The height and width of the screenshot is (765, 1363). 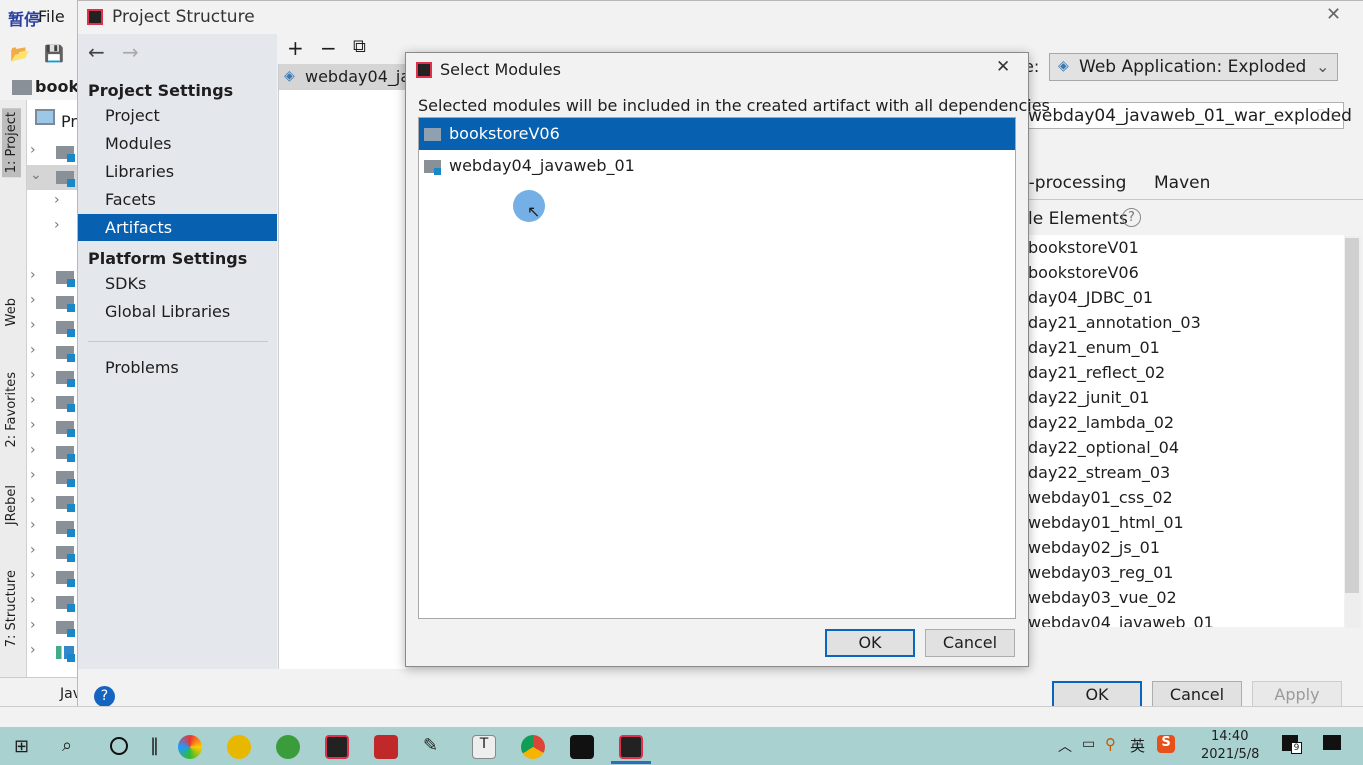 What do you see at coordinates (1121, 620) in the screenshot?
I see `available-element-item: webday04_javaweb_01` at bounding box center [1121, 620].